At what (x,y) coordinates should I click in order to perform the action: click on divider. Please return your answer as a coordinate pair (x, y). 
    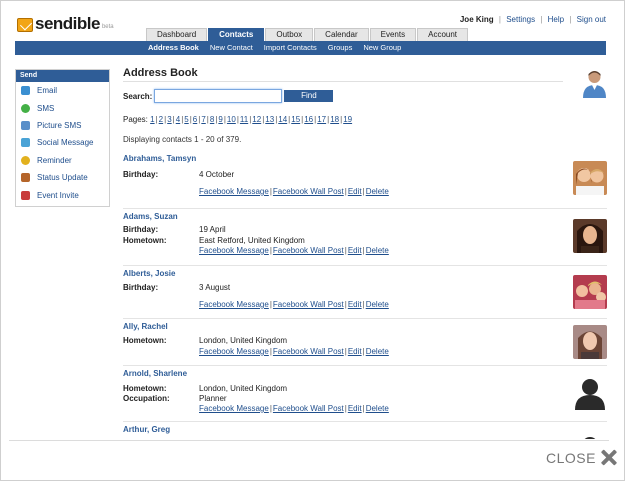
    Looking at the image, I should click on (343, 81).